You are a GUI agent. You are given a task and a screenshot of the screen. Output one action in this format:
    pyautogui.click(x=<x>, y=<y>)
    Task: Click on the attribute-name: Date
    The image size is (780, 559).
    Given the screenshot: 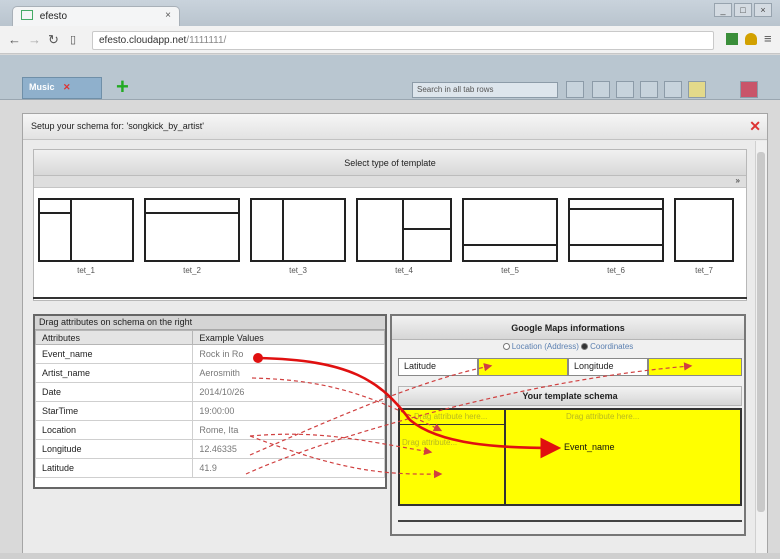 What is the action you would take?
    pyautogui.click(x=114, y=392)
    